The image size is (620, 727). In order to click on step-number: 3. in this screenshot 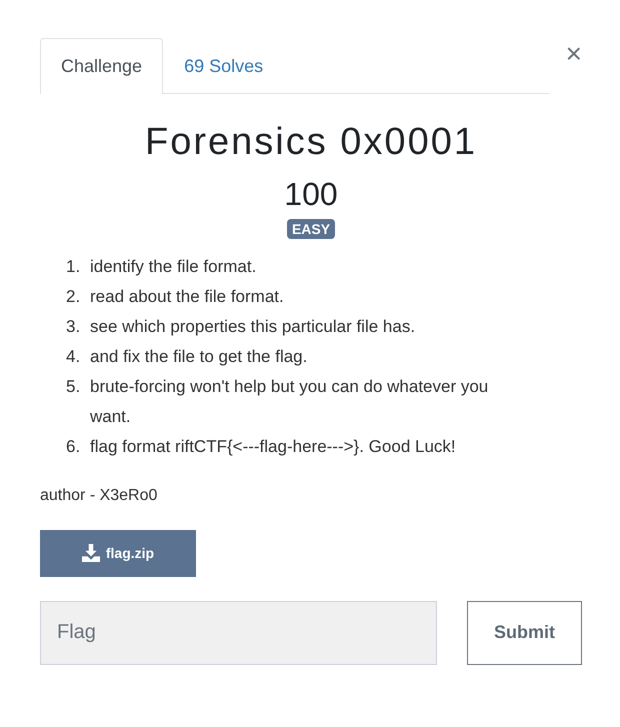, I will do `click(74, 327)`.